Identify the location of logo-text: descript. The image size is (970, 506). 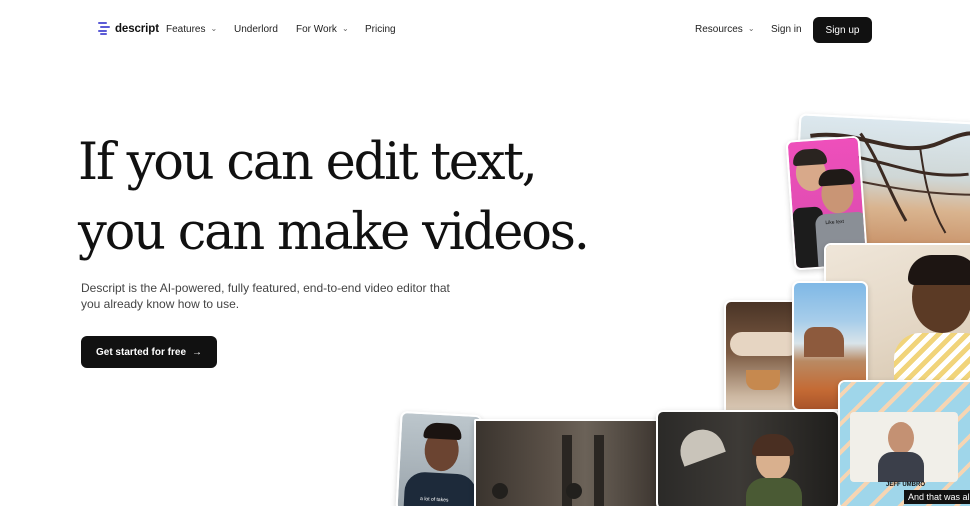
(137, 28).